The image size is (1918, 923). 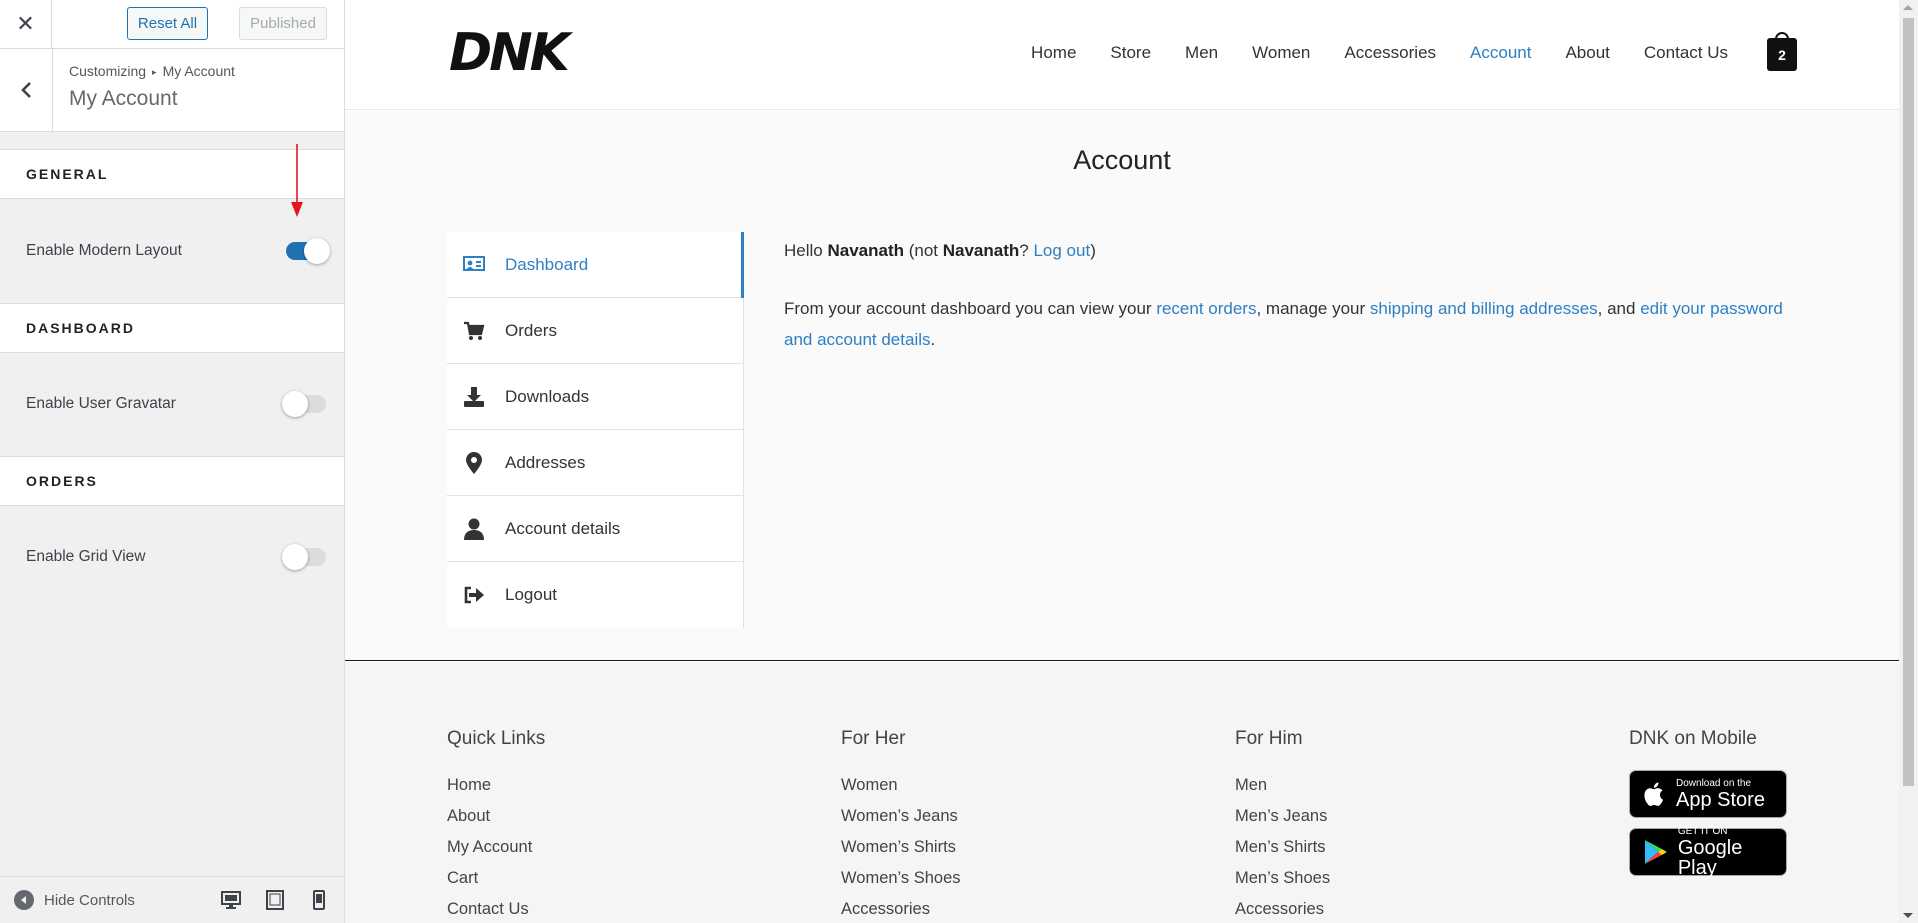 I want to click on caret-right-icon: ▸, so click(x=154, y=71).